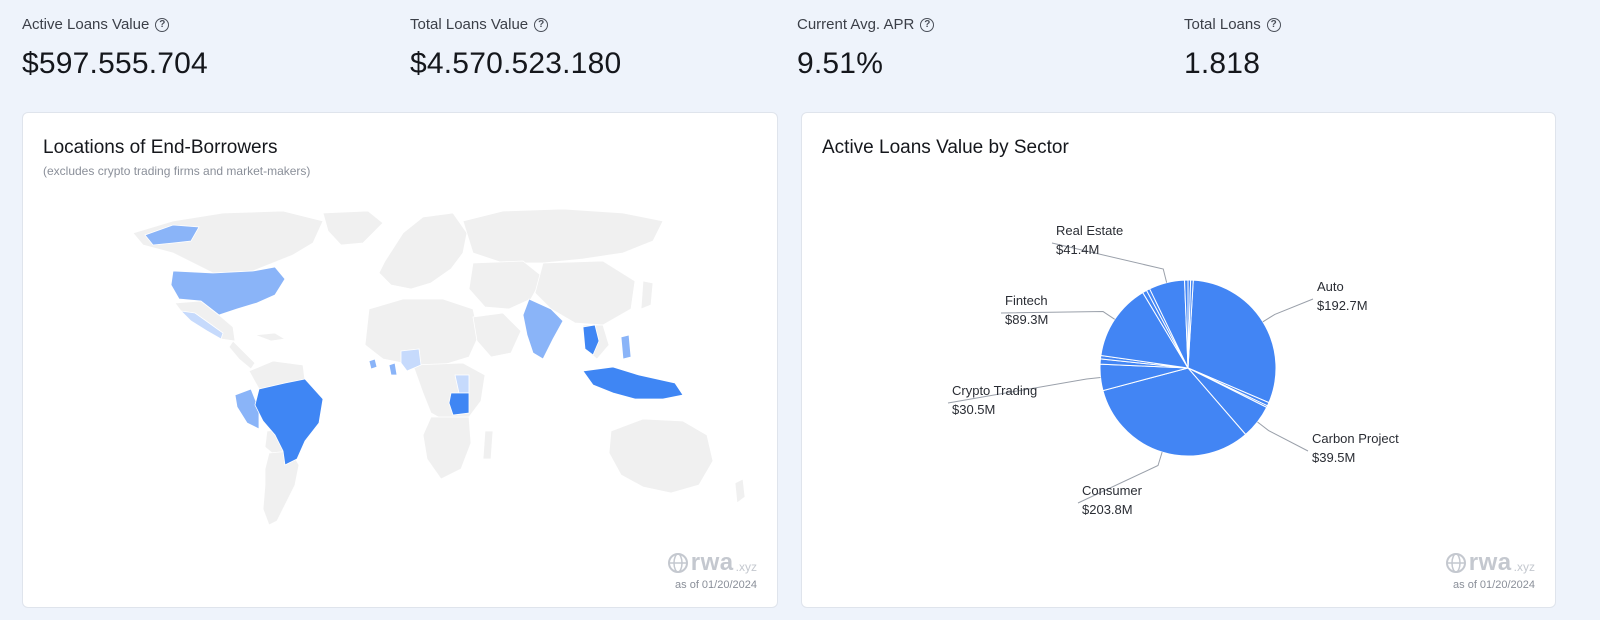  I want to click on country-ghana, so click(393, 369).